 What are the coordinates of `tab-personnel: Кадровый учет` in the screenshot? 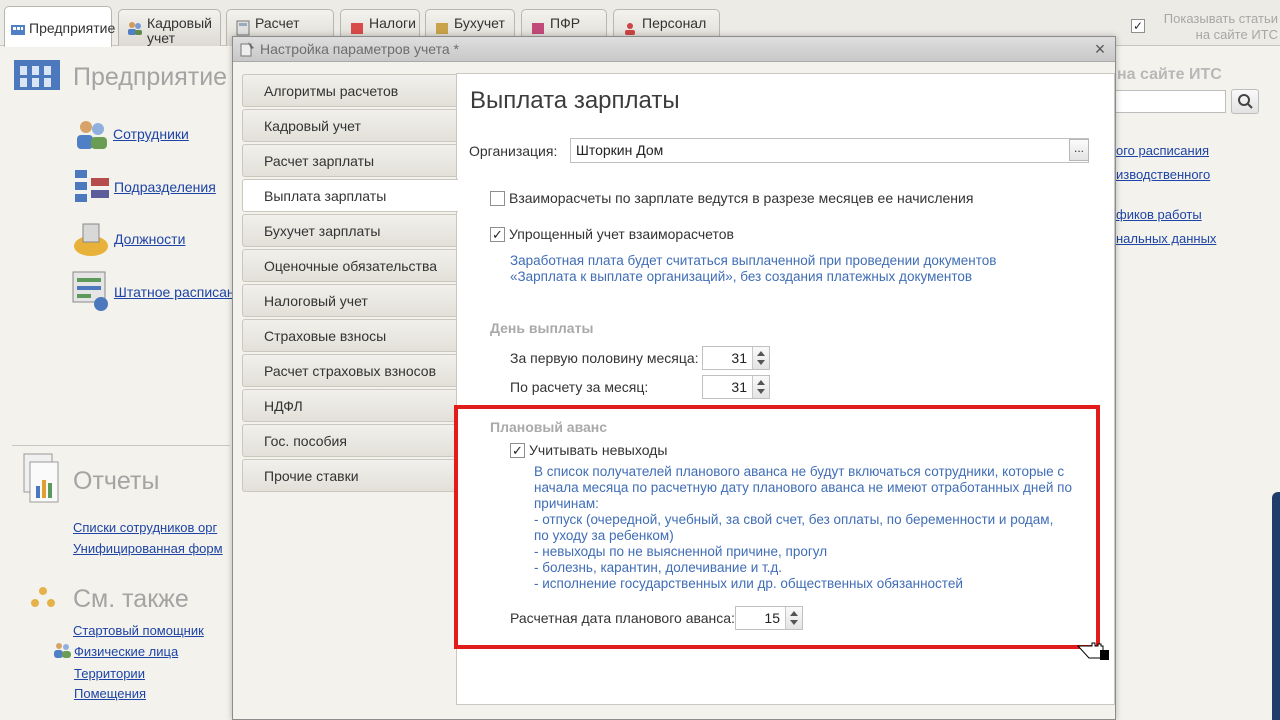 It's located at (169, 27).